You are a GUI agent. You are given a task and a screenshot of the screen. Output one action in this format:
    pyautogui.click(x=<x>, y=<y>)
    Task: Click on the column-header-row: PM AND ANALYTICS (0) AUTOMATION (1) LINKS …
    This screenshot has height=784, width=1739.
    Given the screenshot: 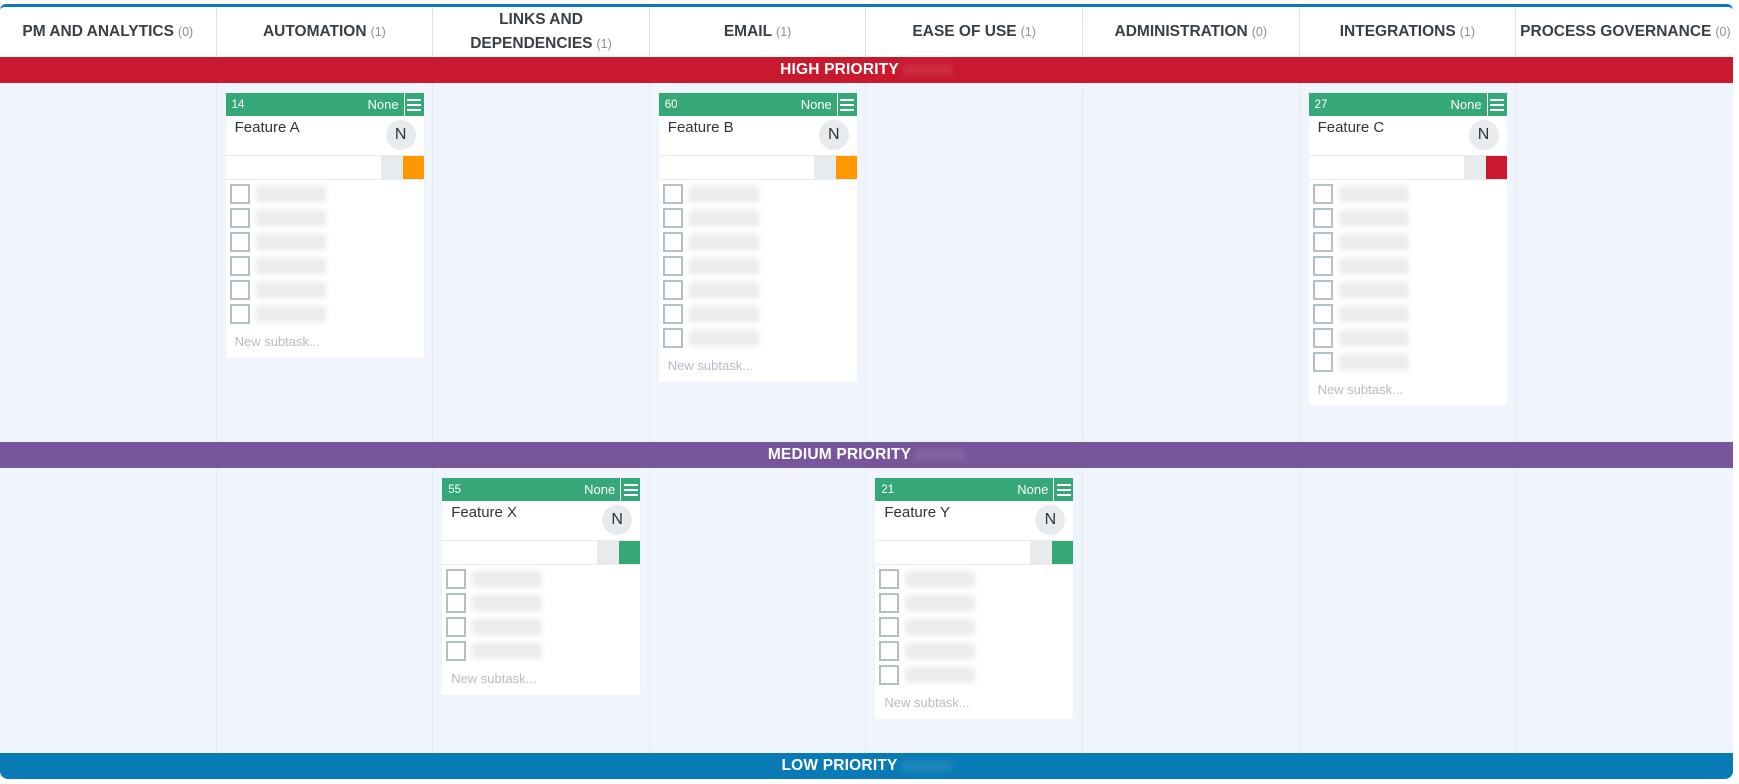 What is the action you would take?
    pyautogui.click(x=866, y=32)
    